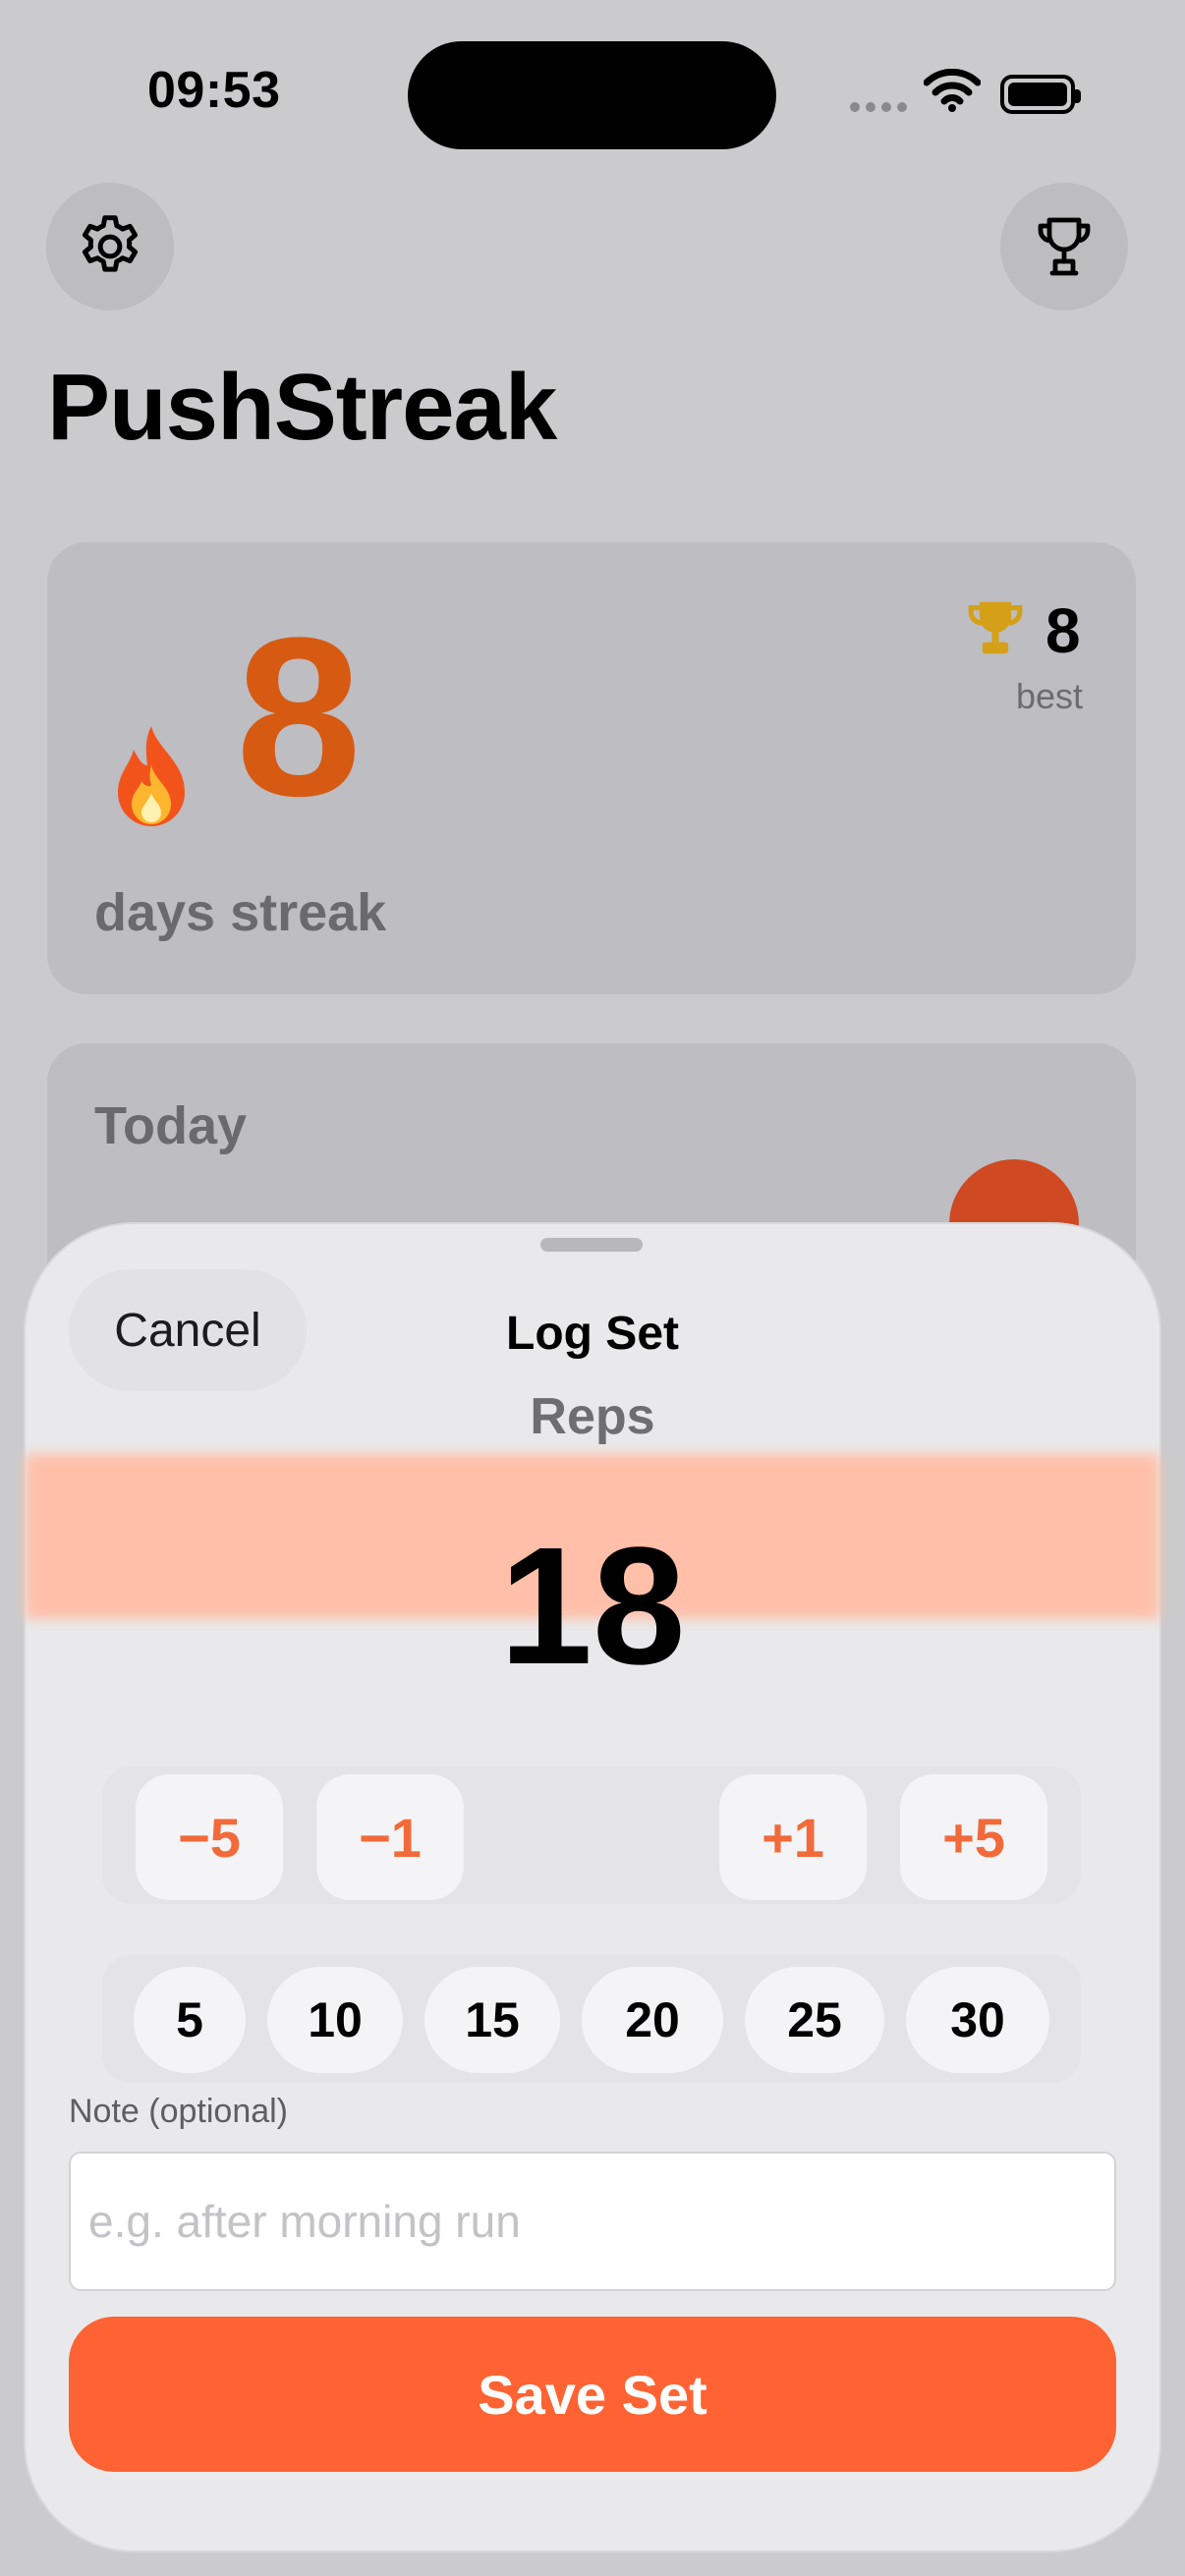 This screenshot has height=2576, width=1185. Describe the element at coordinates (592, 1334) in the screenshot. I see `sheet-title: Log Set` at that location.